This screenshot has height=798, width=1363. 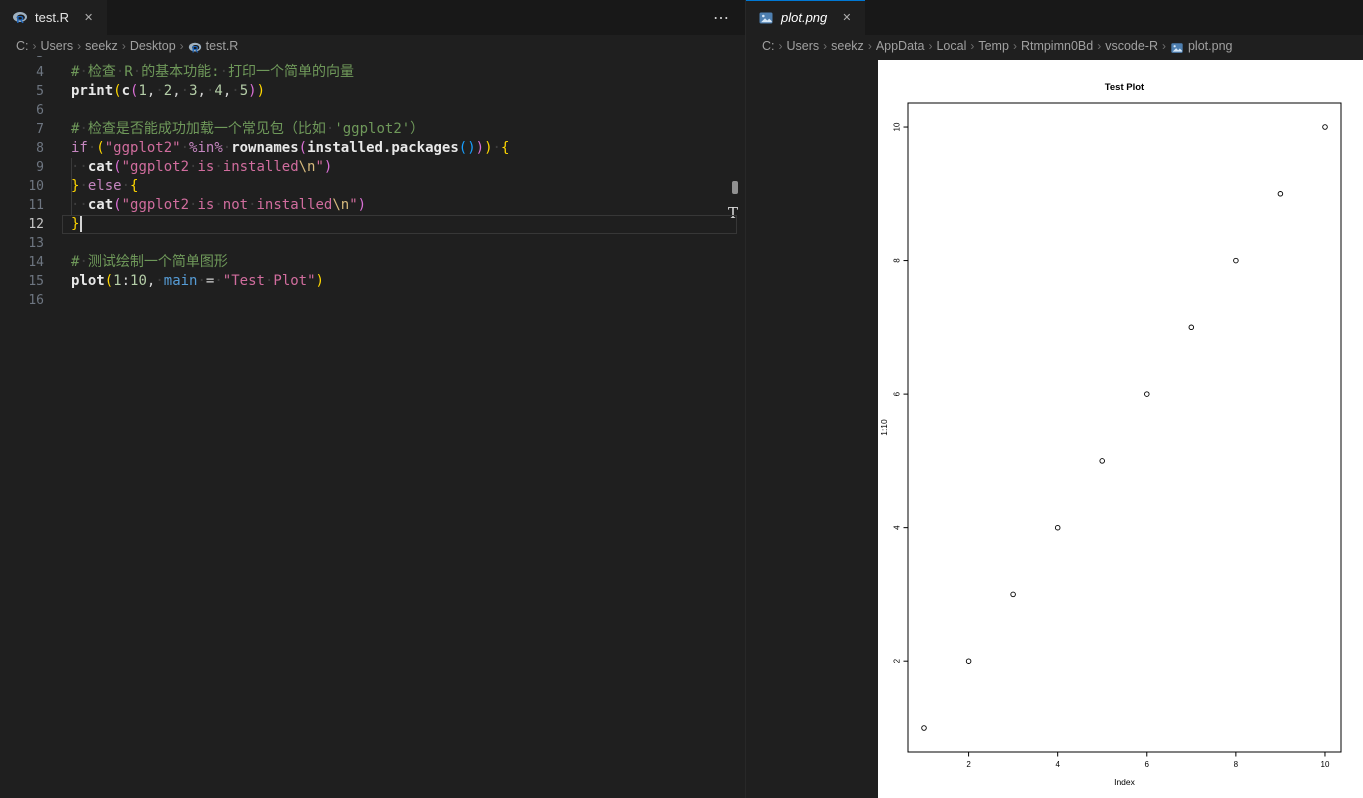 What do you see at coordinates (20, 18) in the screenshot?
I see `r-logo-icon: R` at bounding box center [20, 18].